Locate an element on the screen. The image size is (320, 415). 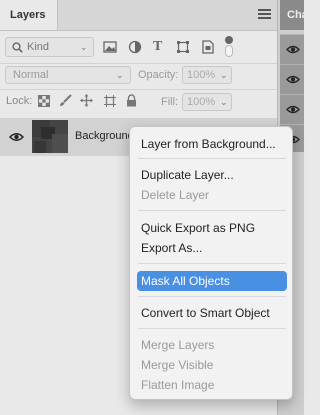
shape-filter-icon is located at coordinates (183, 47).